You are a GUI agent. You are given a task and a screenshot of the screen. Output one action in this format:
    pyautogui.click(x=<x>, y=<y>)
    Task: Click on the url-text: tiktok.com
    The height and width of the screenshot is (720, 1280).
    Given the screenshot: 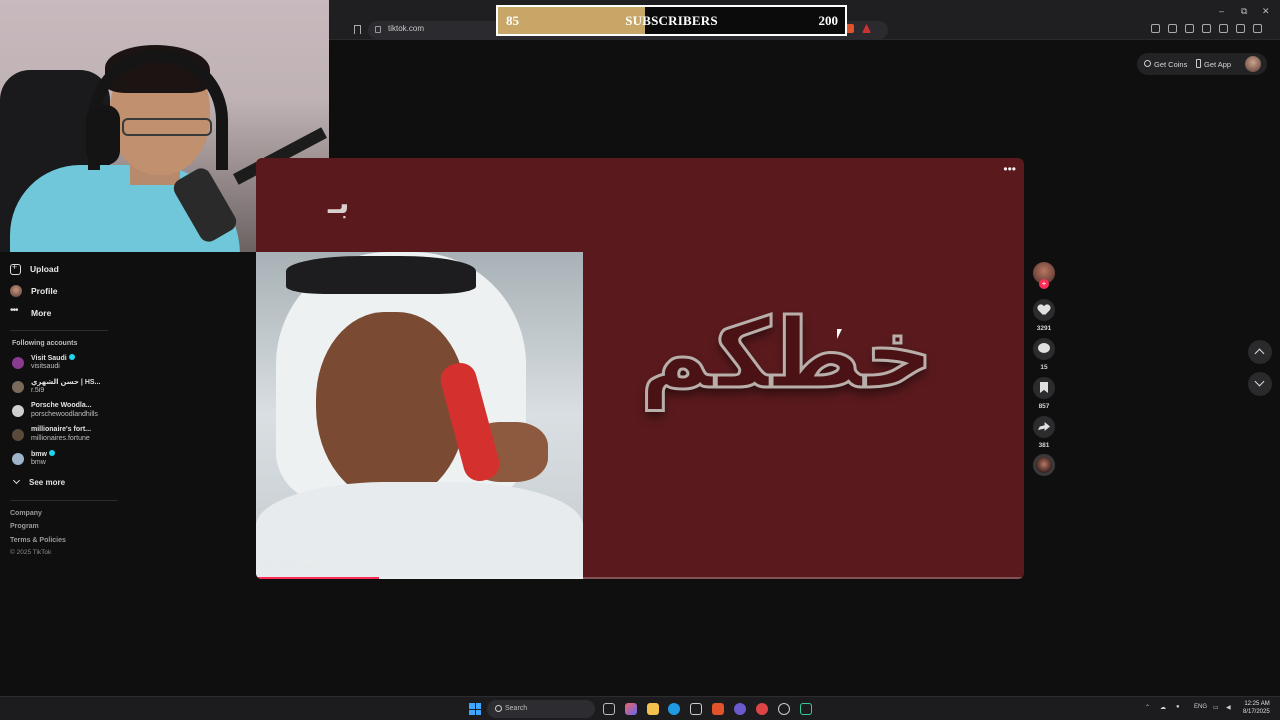 What is the action you would take?
    pyautogui.click(x=406, y=28)
    